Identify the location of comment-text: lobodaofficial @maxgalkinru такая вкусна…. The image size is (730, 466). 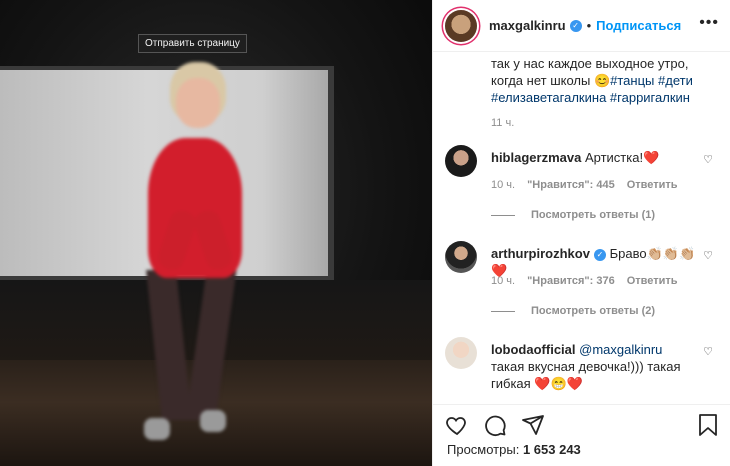
(598, 366).